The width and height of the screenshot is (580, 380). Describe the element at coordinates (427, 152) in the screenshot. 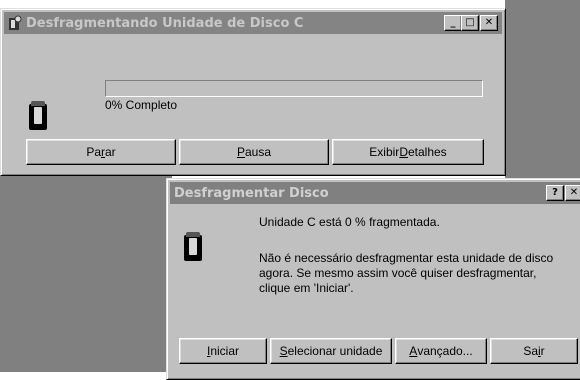

I see `button-label: etalhes` at that location.